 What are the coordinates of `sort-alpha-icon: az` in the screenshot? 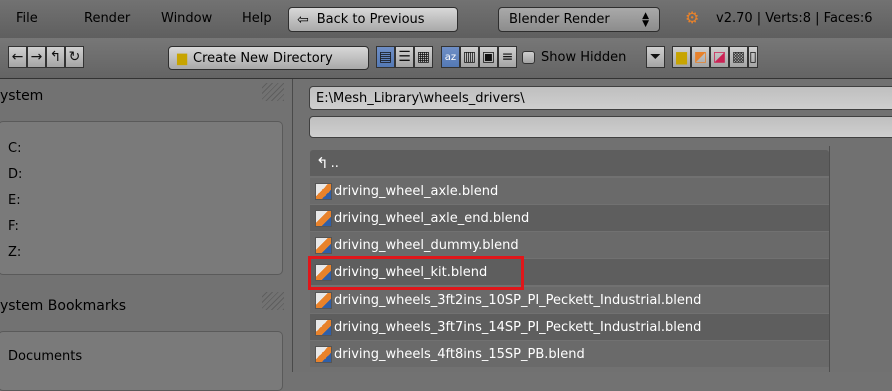 It's located at (450, 57).